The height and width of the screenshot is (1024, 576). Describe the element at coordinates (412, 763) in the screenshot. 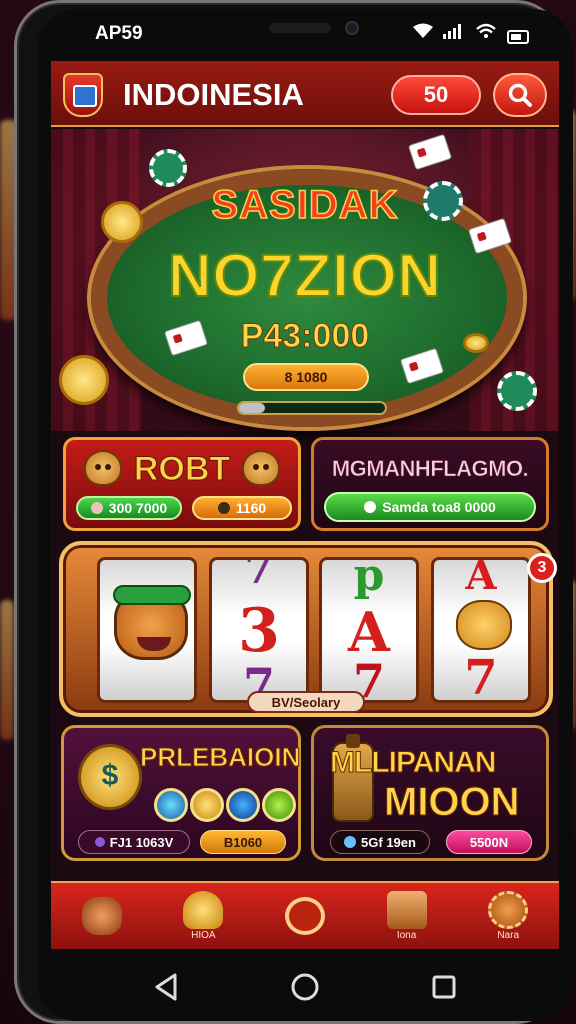

I see `promo-right-title: MLLIPANAN` at that location.